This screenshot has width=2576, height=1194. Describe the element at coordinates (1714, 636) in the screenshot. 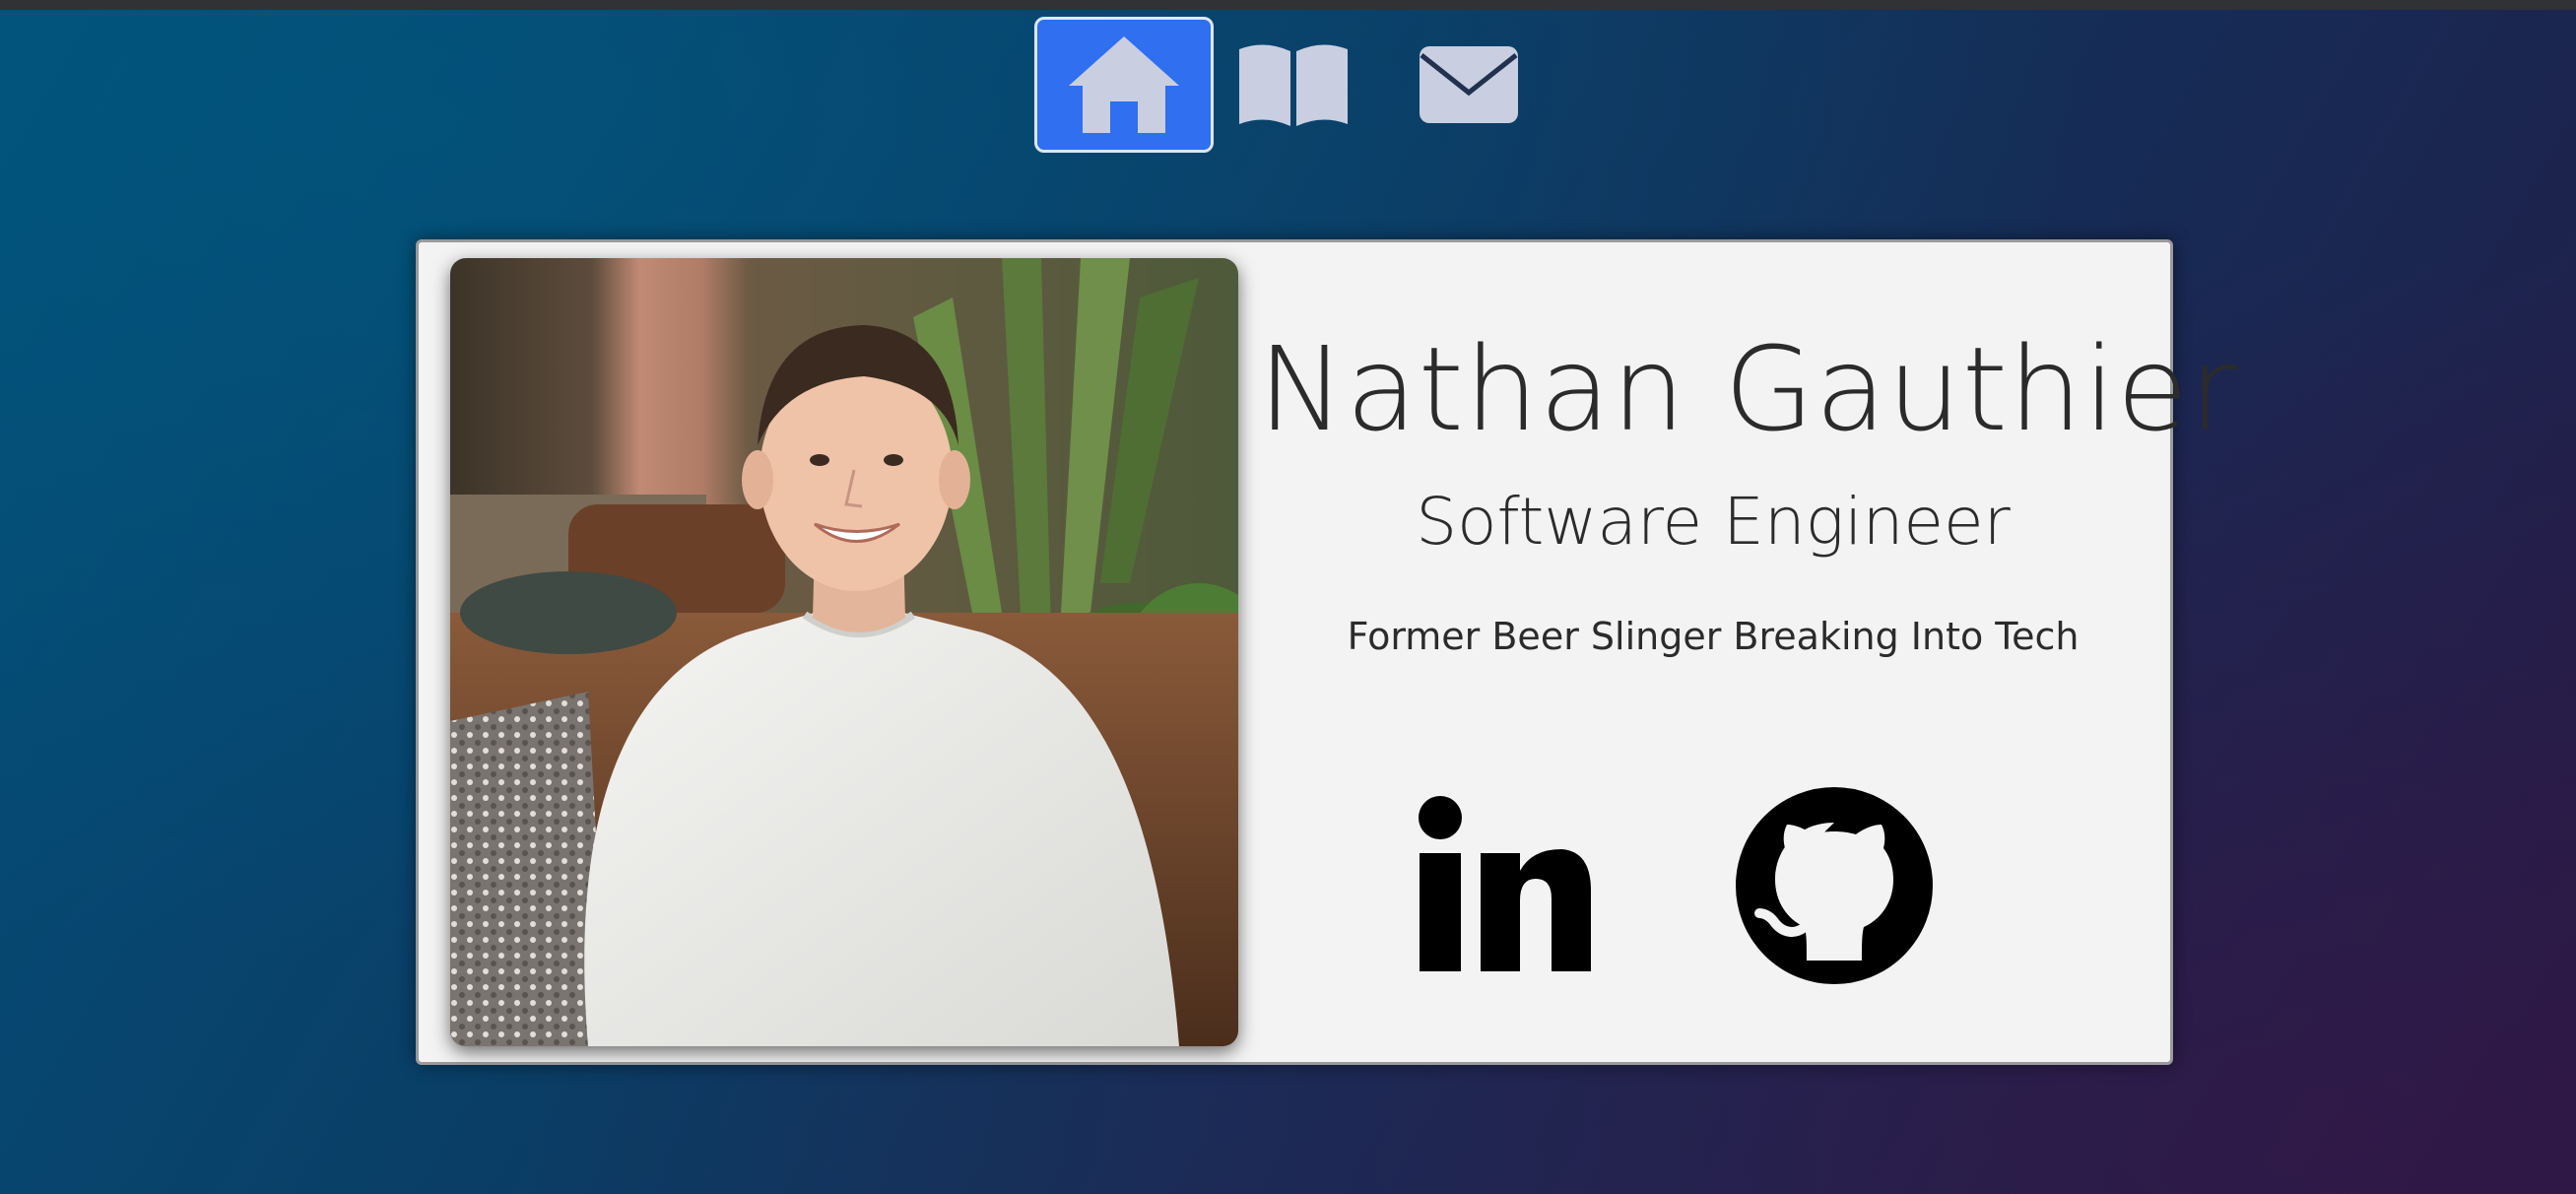

I see `profile-tagline: Former Beer Slinger Breaking Into Tech` at that location.